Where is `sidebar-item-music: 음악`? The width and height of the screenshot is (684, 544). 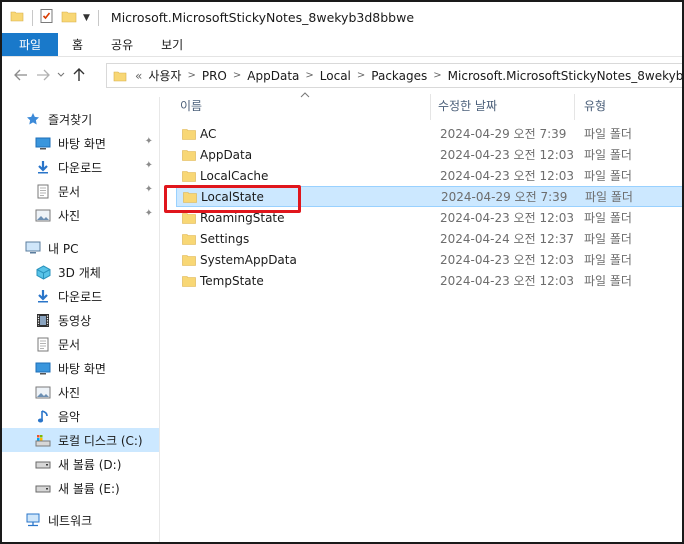
sidebar-item-music: 음악 is located at coordinates (80, 416).